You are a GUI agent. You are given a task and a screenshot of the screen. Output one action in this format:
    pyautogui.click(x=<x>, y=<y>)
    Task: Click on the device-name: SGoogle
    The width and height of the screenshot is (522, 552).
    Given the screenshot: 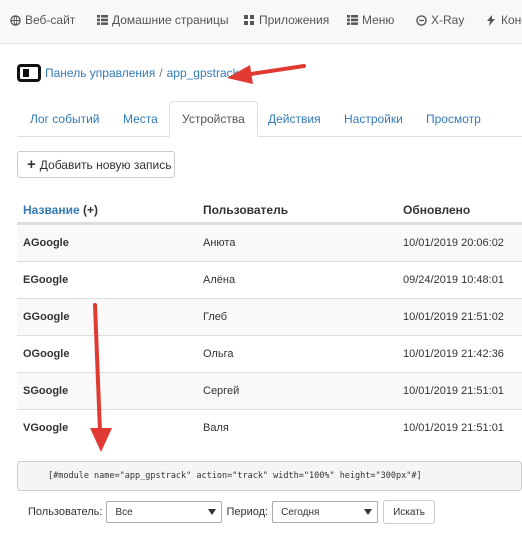 What is the action you would take?
    pyautogui.click(x=45, y=391)
    